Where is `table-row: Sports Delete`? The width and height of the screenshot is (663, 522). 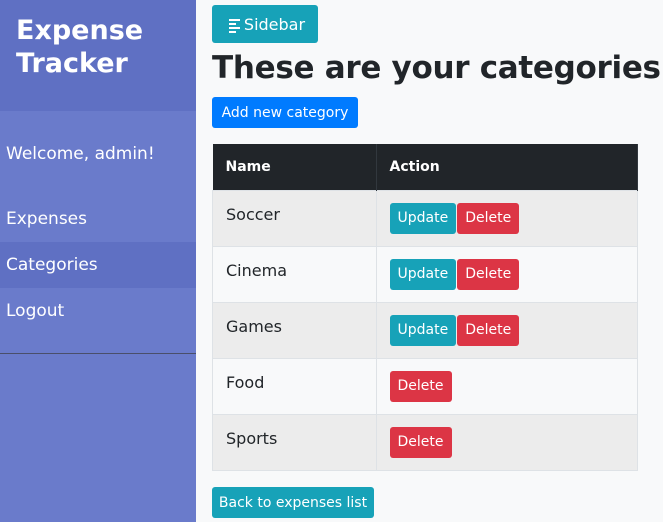 table-row: Sports Delete is located at coordinates (425, 442).